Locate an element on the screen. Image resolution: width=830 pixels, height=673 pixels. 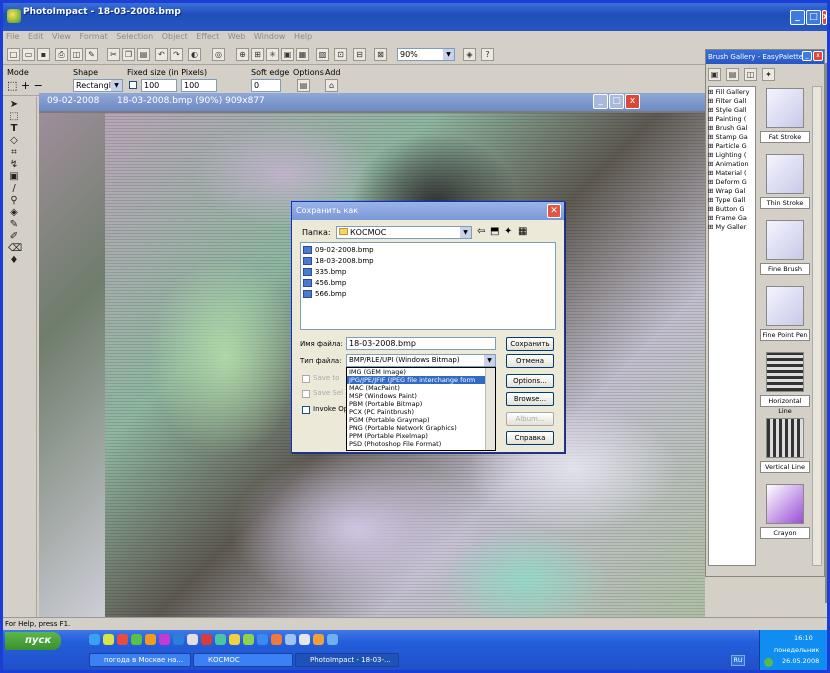
tab-09-02-2008: 09-02-2008 is located at coordinates (73, 101).